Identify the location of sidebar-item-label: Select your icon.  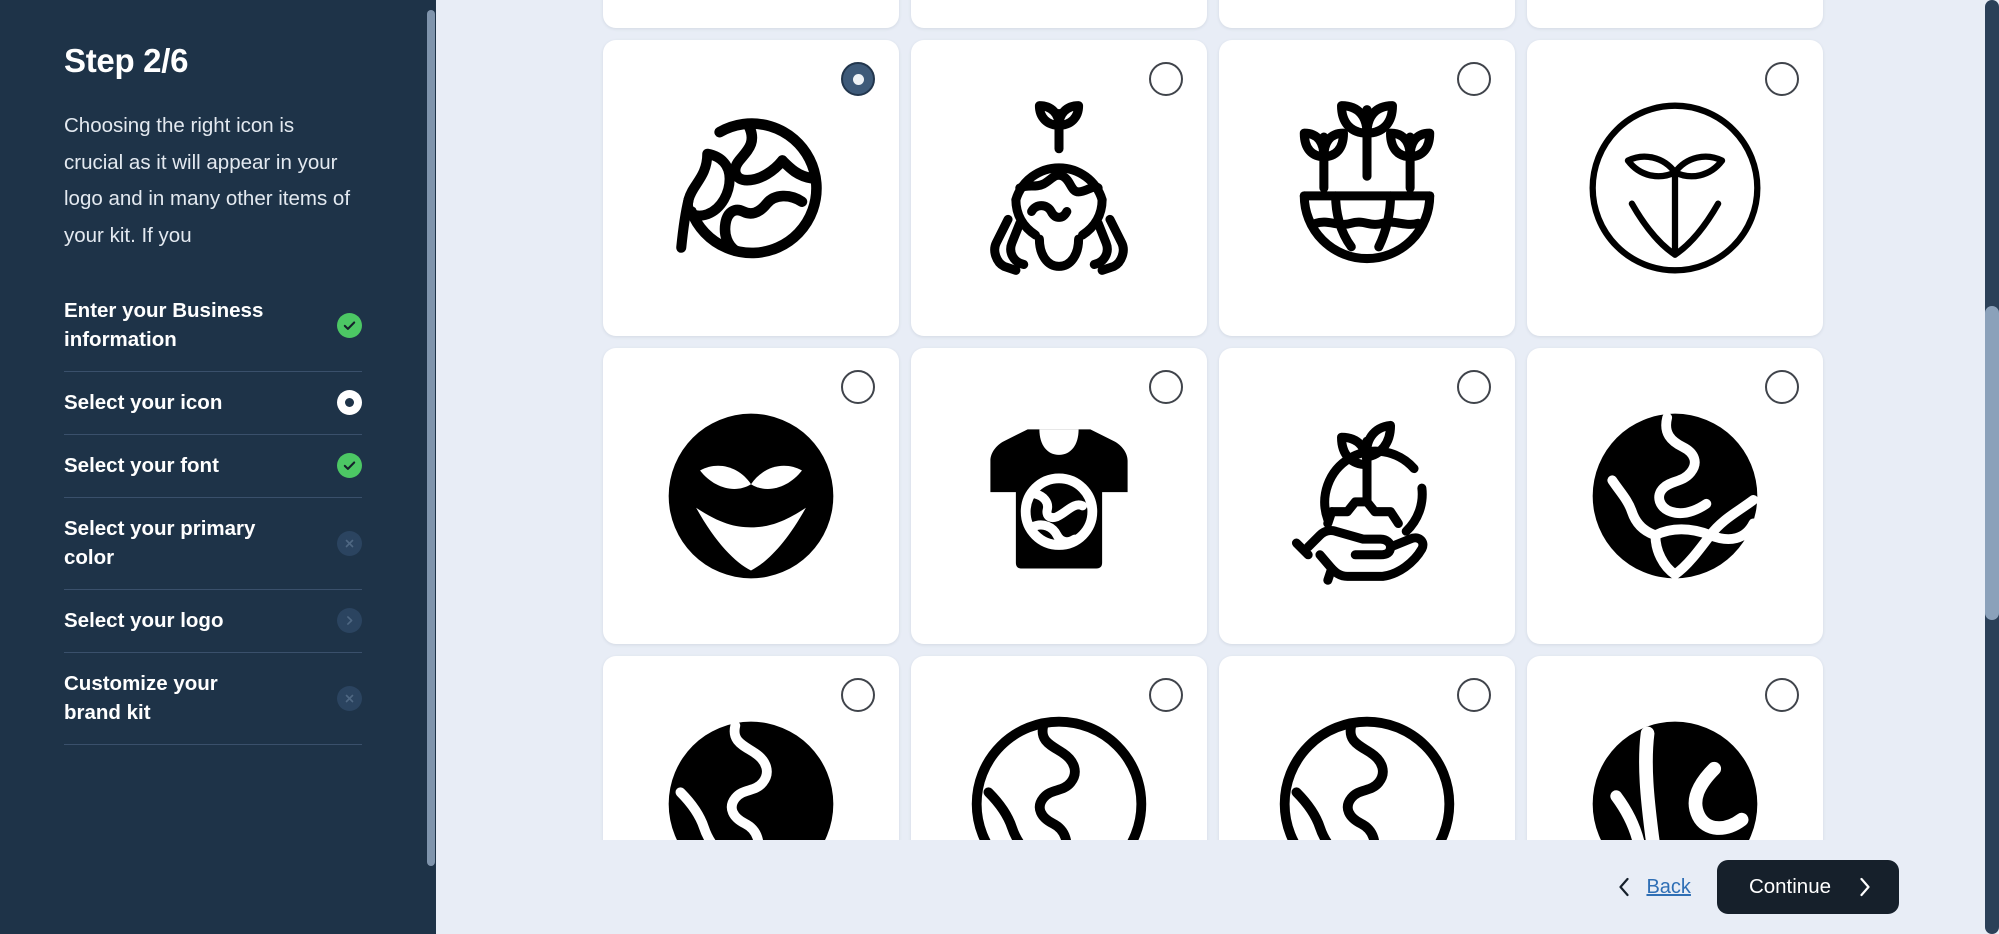
(143, 402).